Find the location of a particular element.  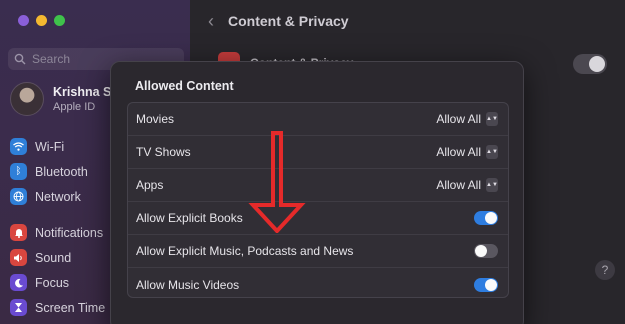

close-window-button is located at coordinates (23, 20).